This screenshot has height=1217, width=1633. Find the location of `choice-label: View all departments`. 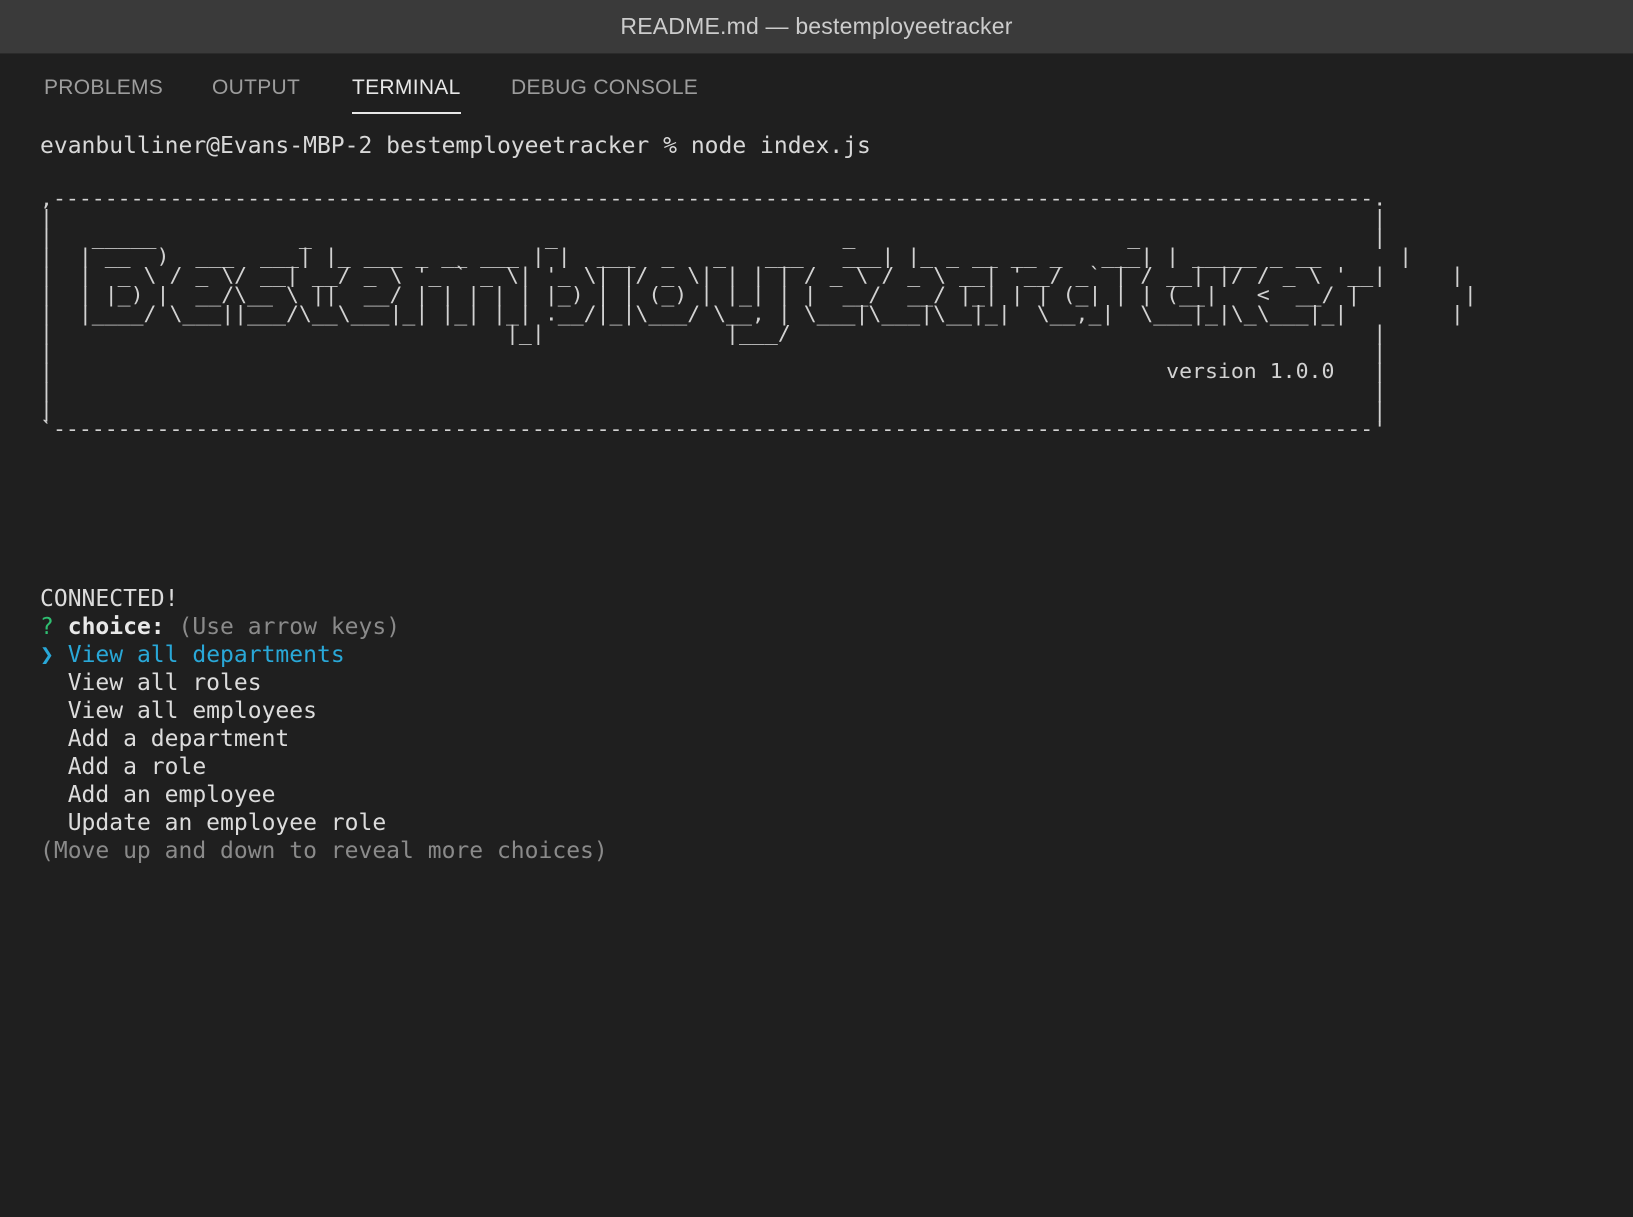

choice-label: View all departments is located at coordinates (206, 655).